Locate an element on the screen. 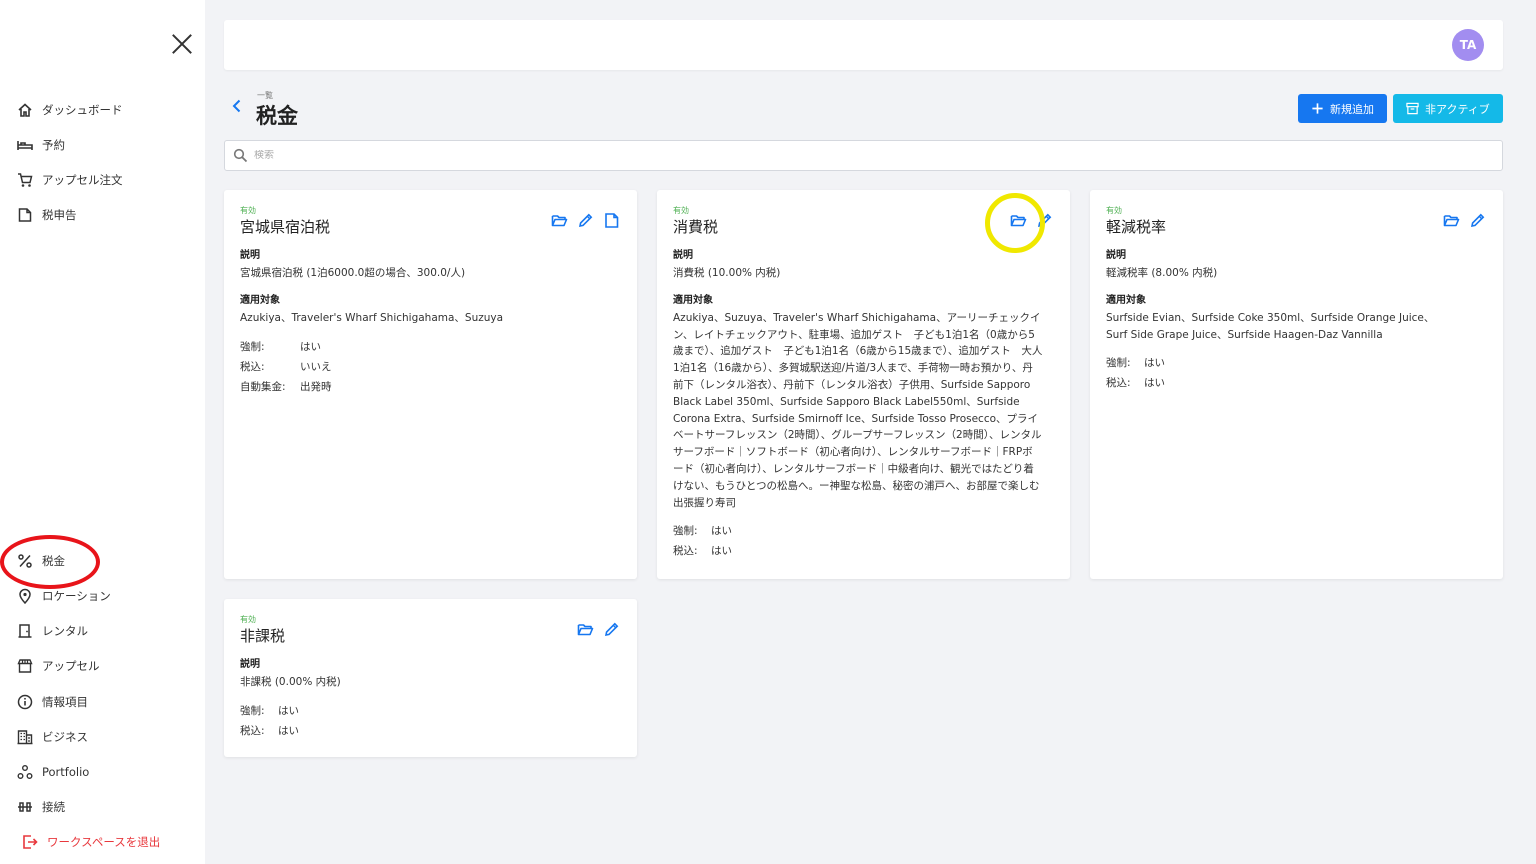  sidebar-item-label: アップセル注文 is located at coordinates (82, 180).